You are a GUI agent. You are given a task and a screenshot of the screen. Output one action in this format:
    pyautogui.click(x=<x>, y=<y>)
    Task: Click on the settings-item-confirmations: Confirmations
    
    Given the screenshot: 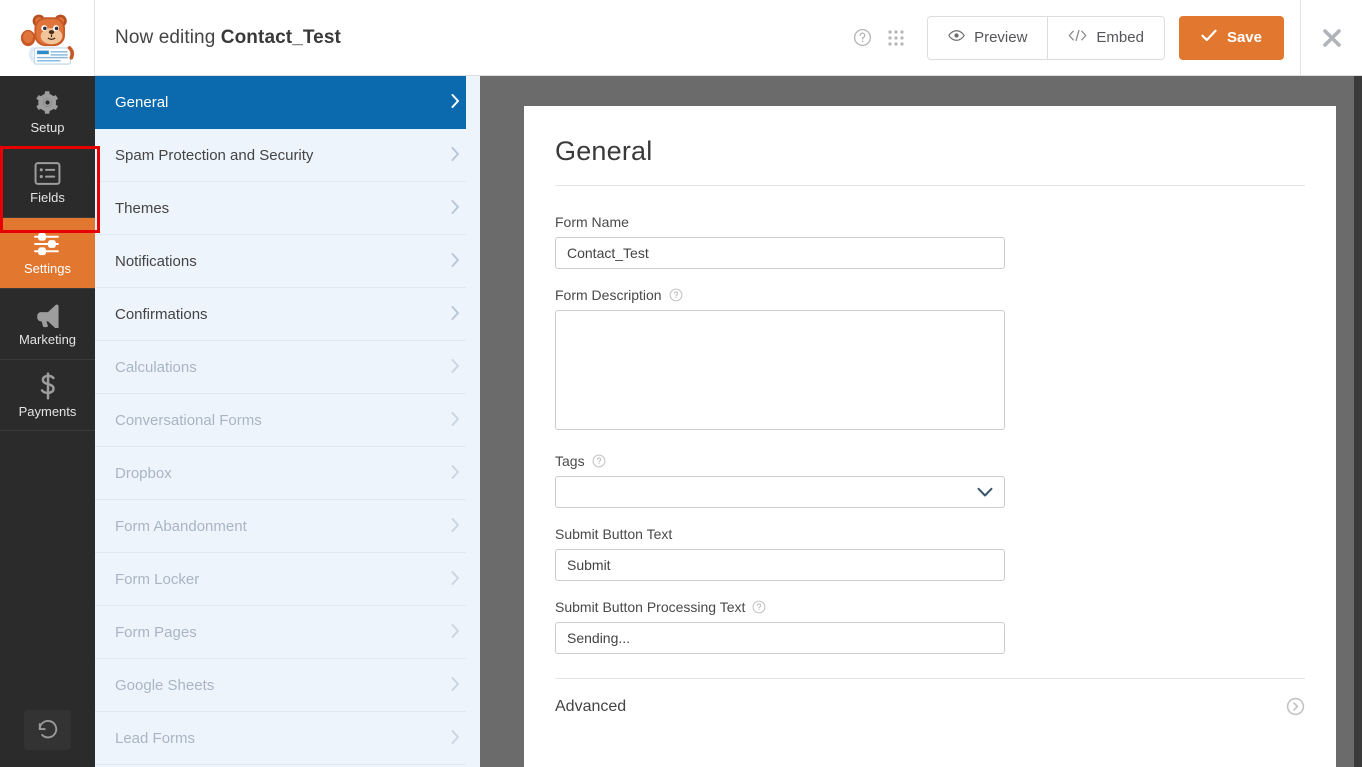 What is the action you would take?
    pyautogui.click(x=287, y=314)
    